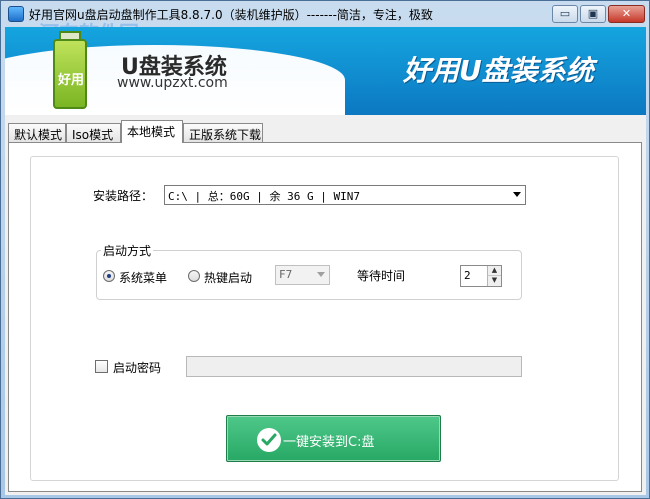  What do you see at coordinates (494, 281) in the screenshot?
I see `spin-down-icon: ▼` at bounding box center [494, 281].